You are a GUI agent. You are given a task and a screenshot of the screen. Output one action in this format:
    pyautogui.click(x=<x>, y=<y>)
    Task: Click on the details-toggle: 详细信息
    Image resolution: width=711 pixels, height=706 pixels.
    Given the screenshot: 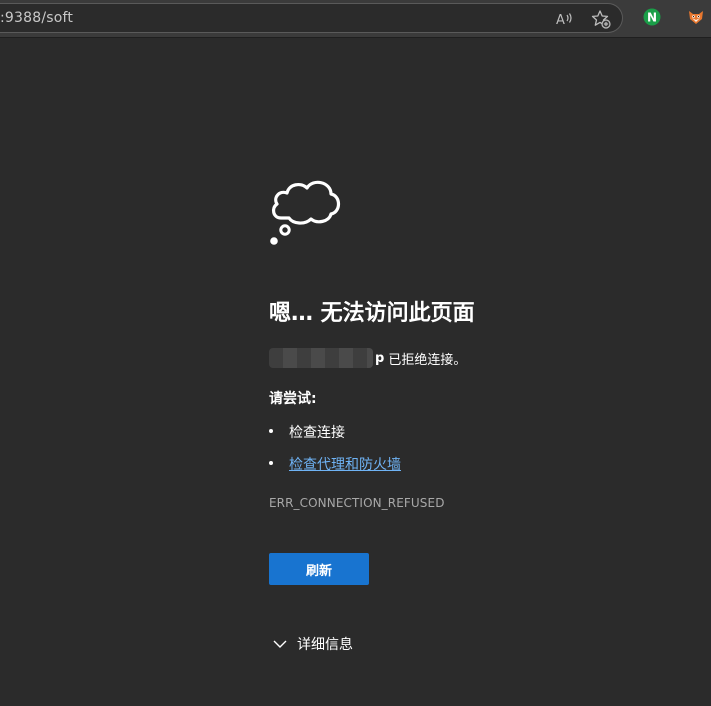 What is the action you would take?
    pyautogui.click(x=313, y=644)
    